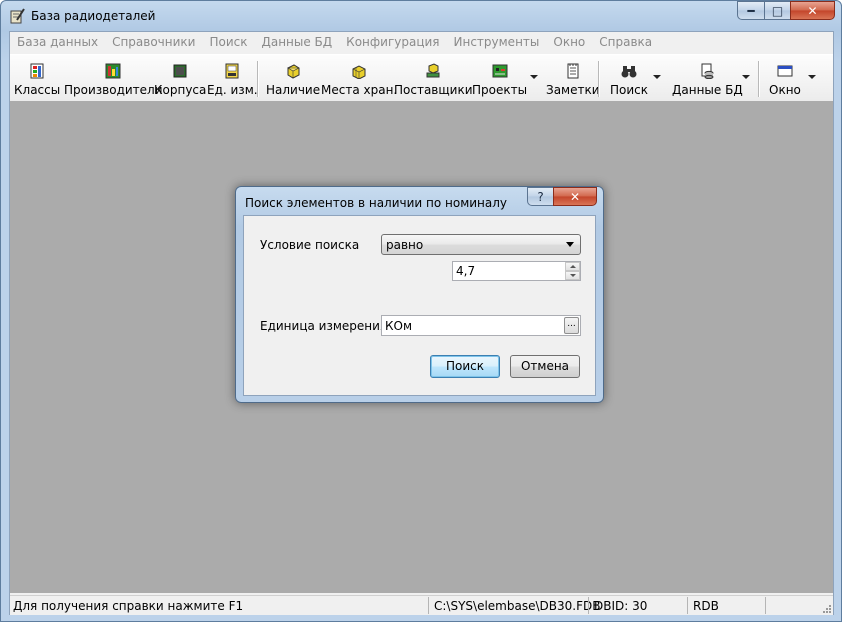  I want to click on maximize-icon: □, so click(777, 10).